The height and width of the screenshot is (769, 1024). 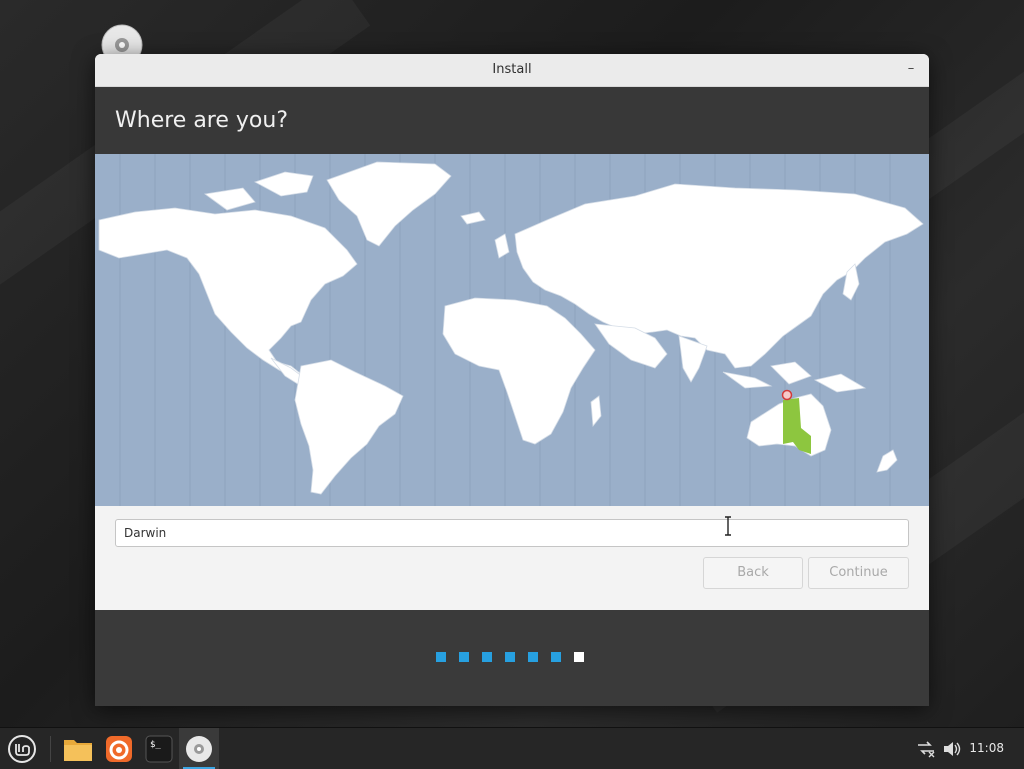 I want to click on window-title: Install, so click(x=512, y=69).